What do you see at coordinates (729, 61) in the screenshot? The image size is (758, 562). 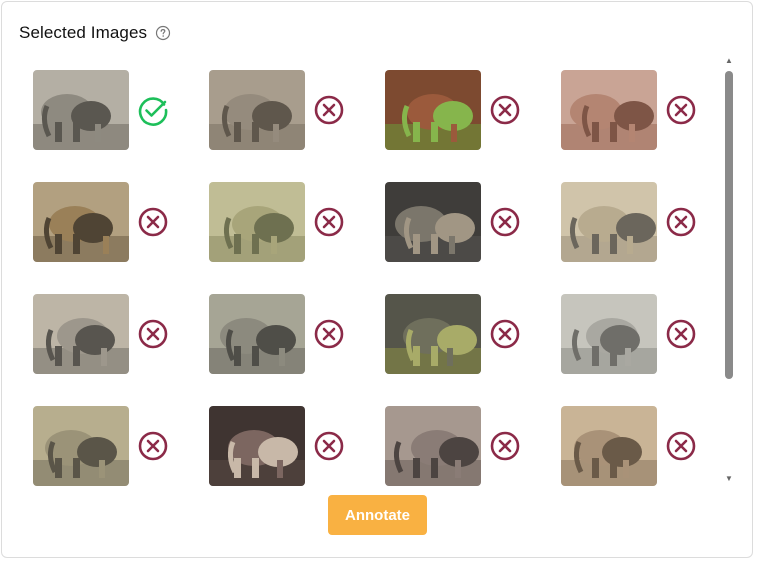 I see `scroll-up-arrow-icon: ▲` at bounding box center [729, 61].